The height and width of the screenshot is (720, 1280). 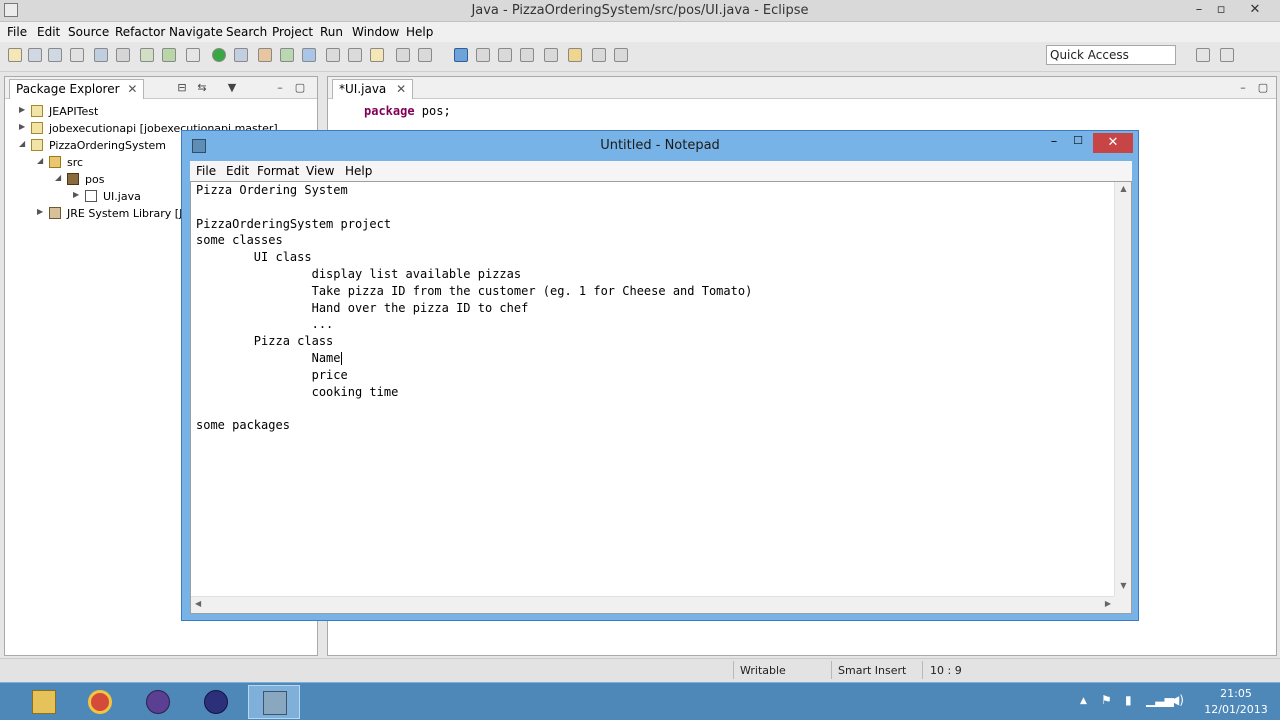 What do you see at coordinates (15, 55) in the screenshot?
I see `new-icon` at bounding box center [15, 55].